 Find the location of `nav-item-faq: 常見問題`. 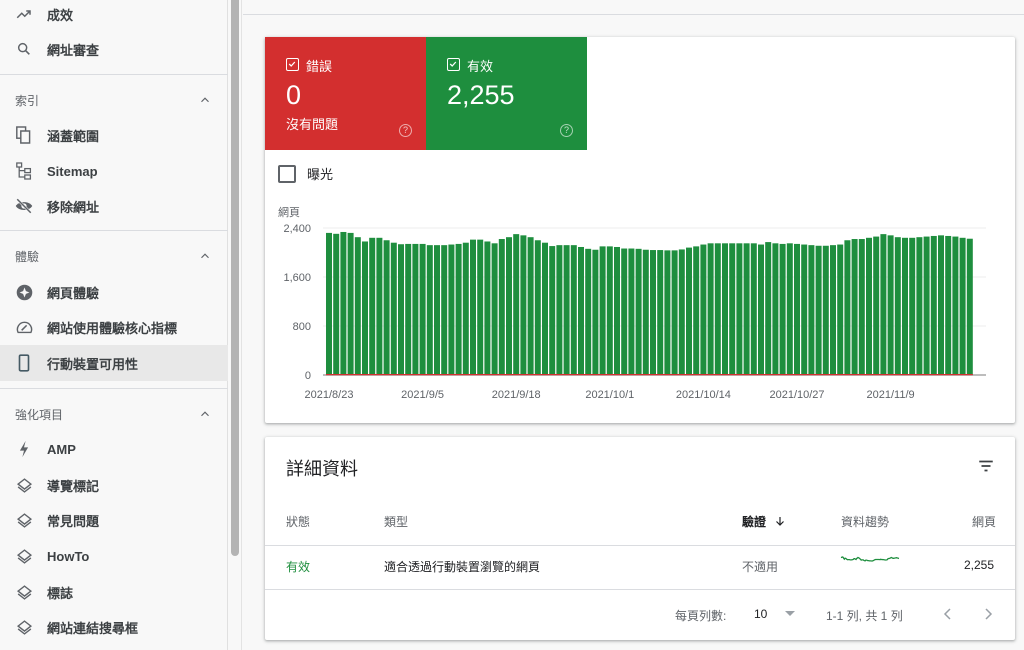

nav-item-faq: 常見問題 is located at coordinates (114, 520).